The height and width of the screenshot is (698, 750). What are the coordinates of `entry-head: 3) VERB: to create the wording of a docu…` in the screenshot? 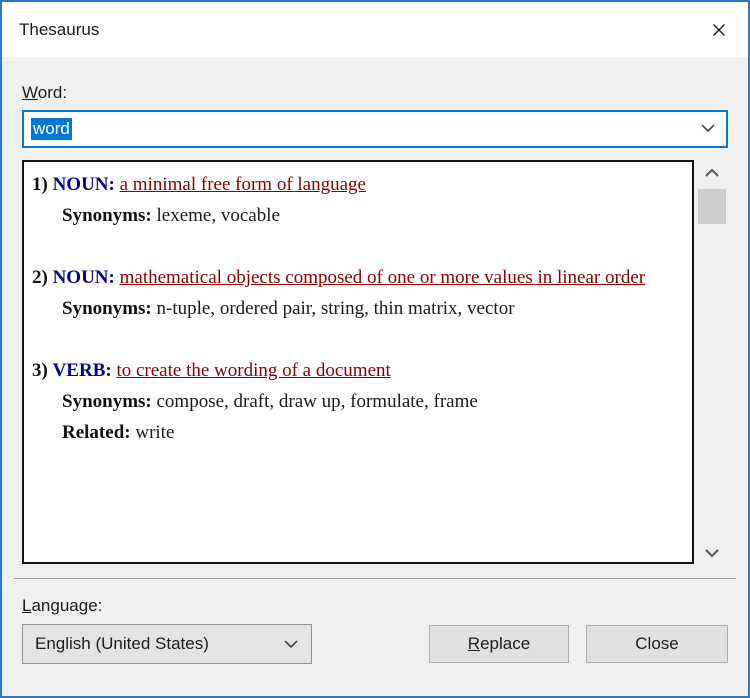 It's located at (358, 370).